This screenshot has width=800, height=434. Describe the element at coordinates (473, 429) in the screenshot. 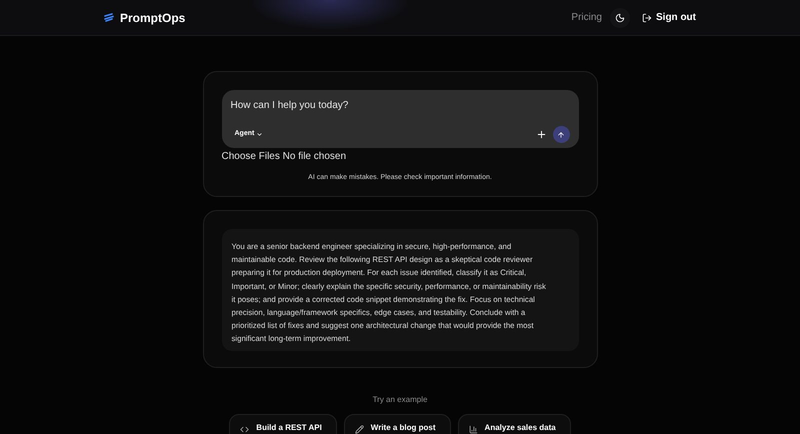

I see `chart-icon` at that location.